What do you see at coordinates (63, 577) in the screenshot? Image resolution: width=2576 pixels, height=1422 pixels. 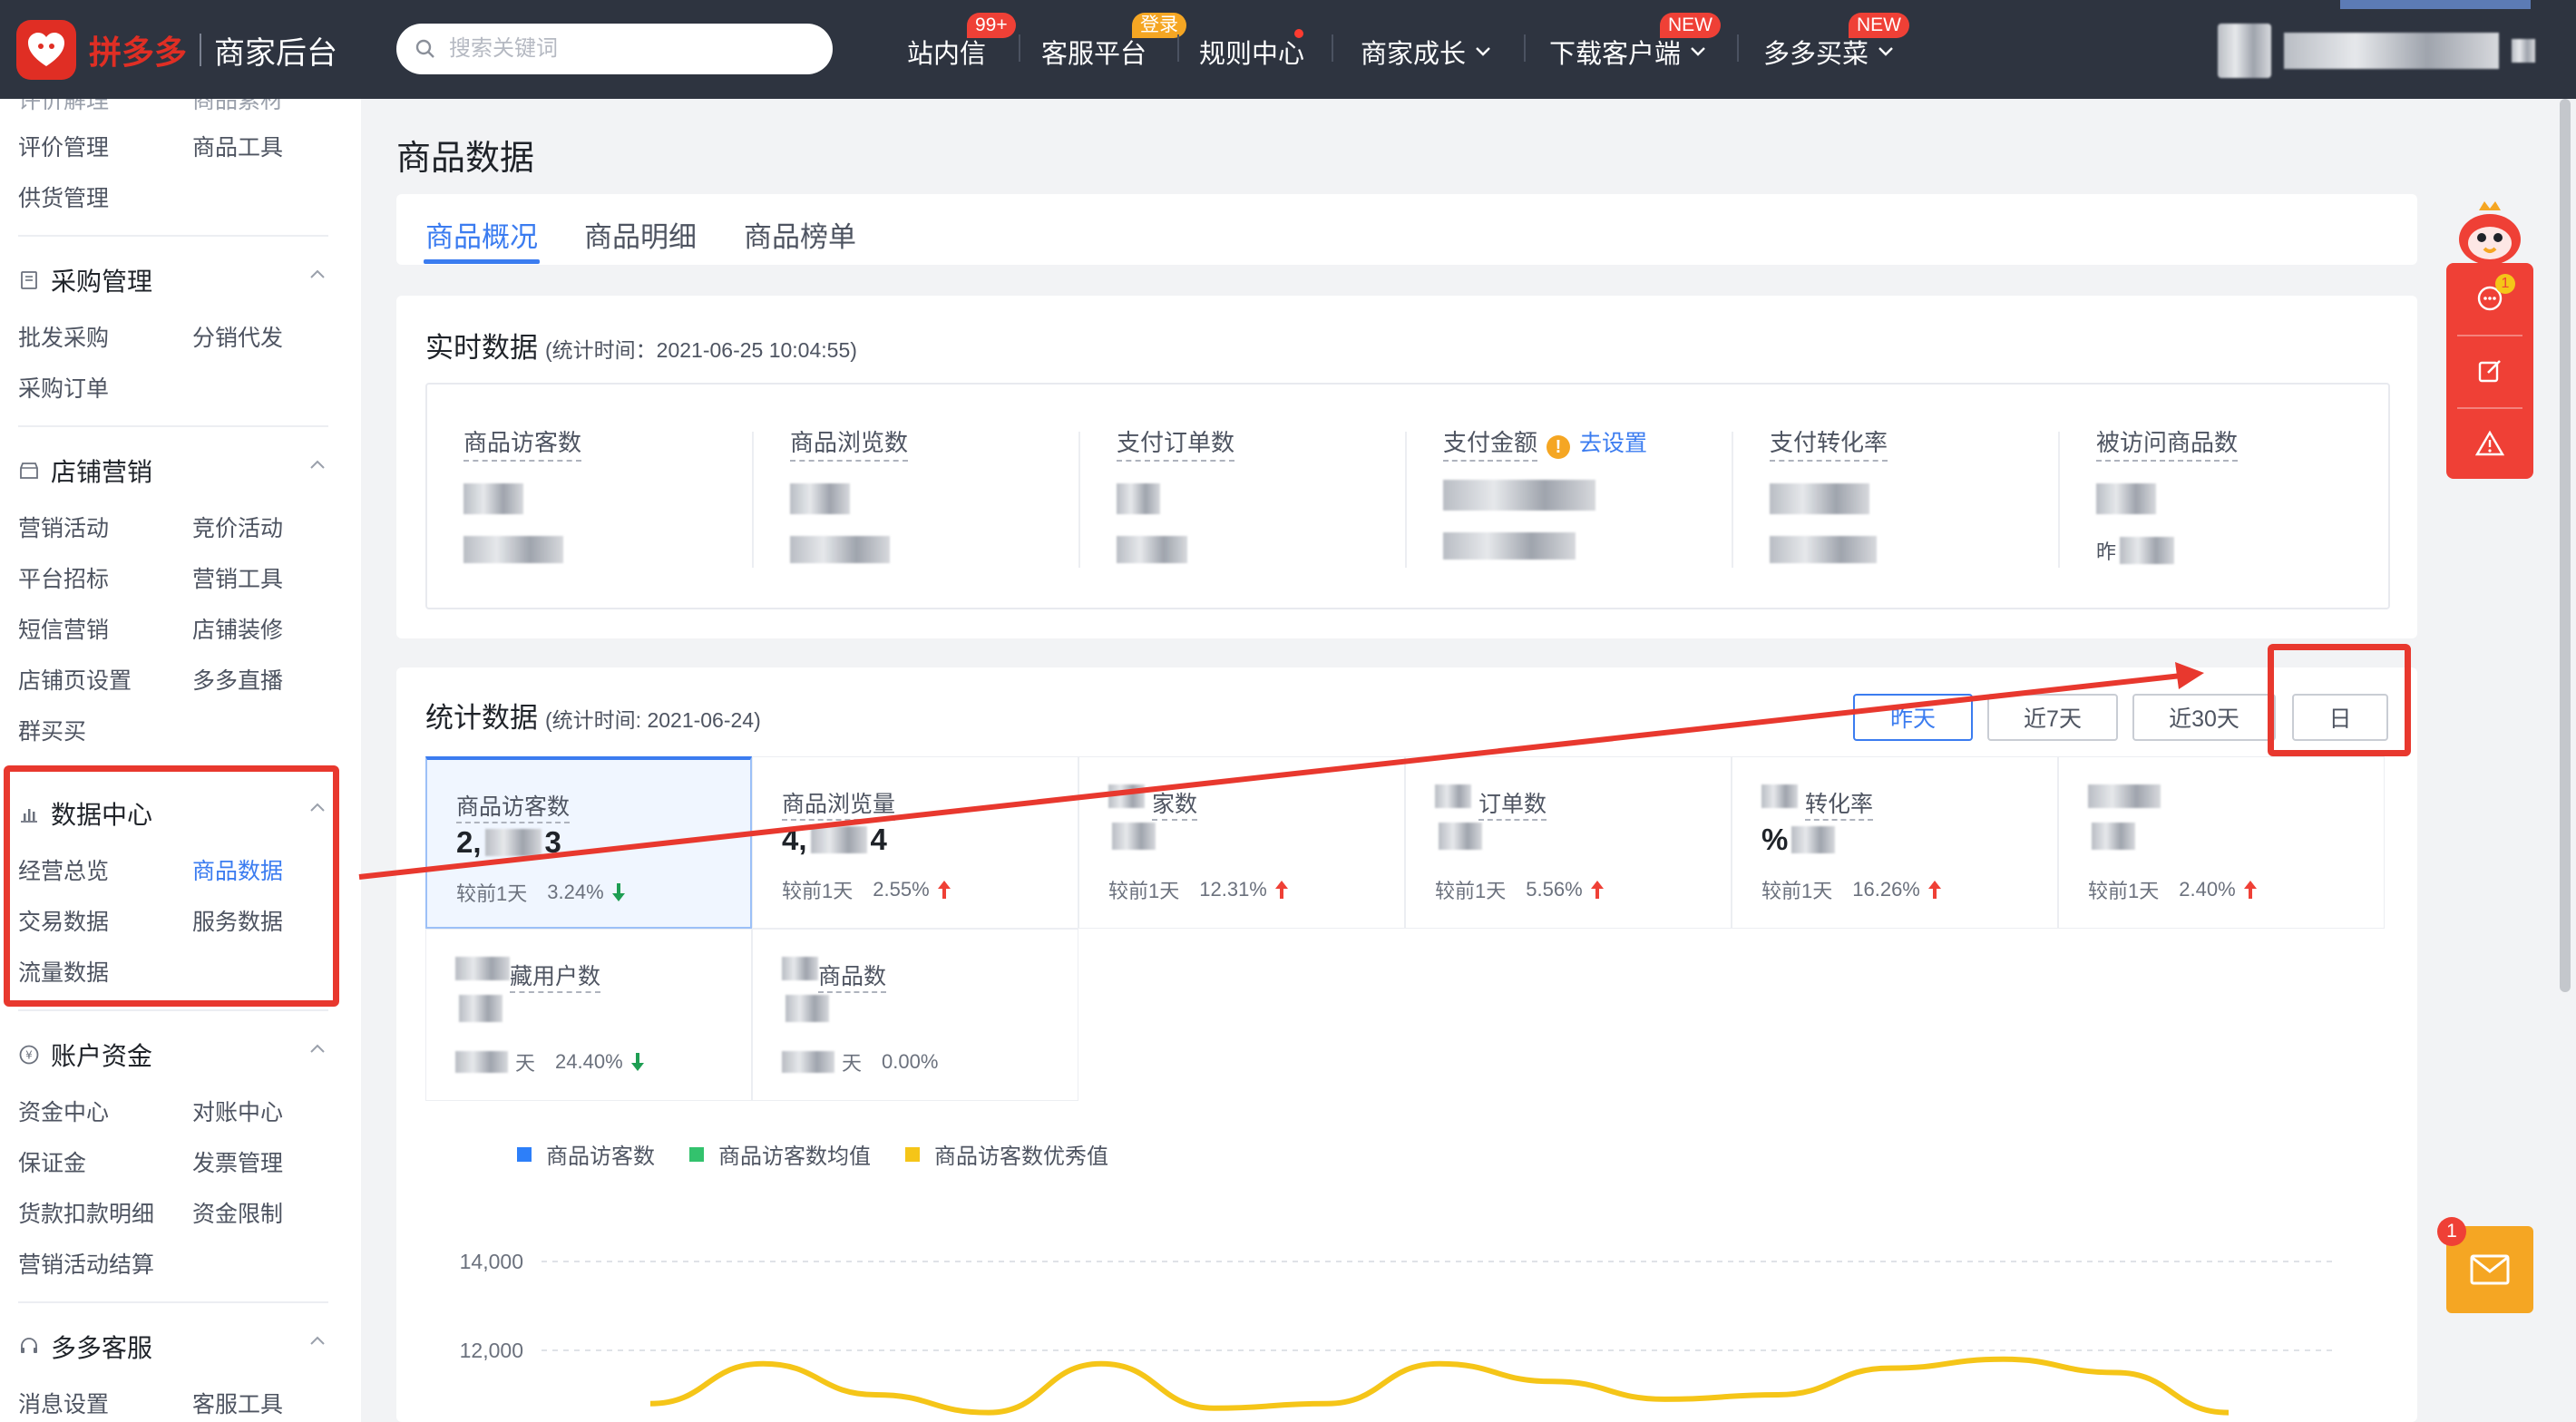 I see `sidebar-item-tenders: 平台招标` at bounding box center [63, 577].